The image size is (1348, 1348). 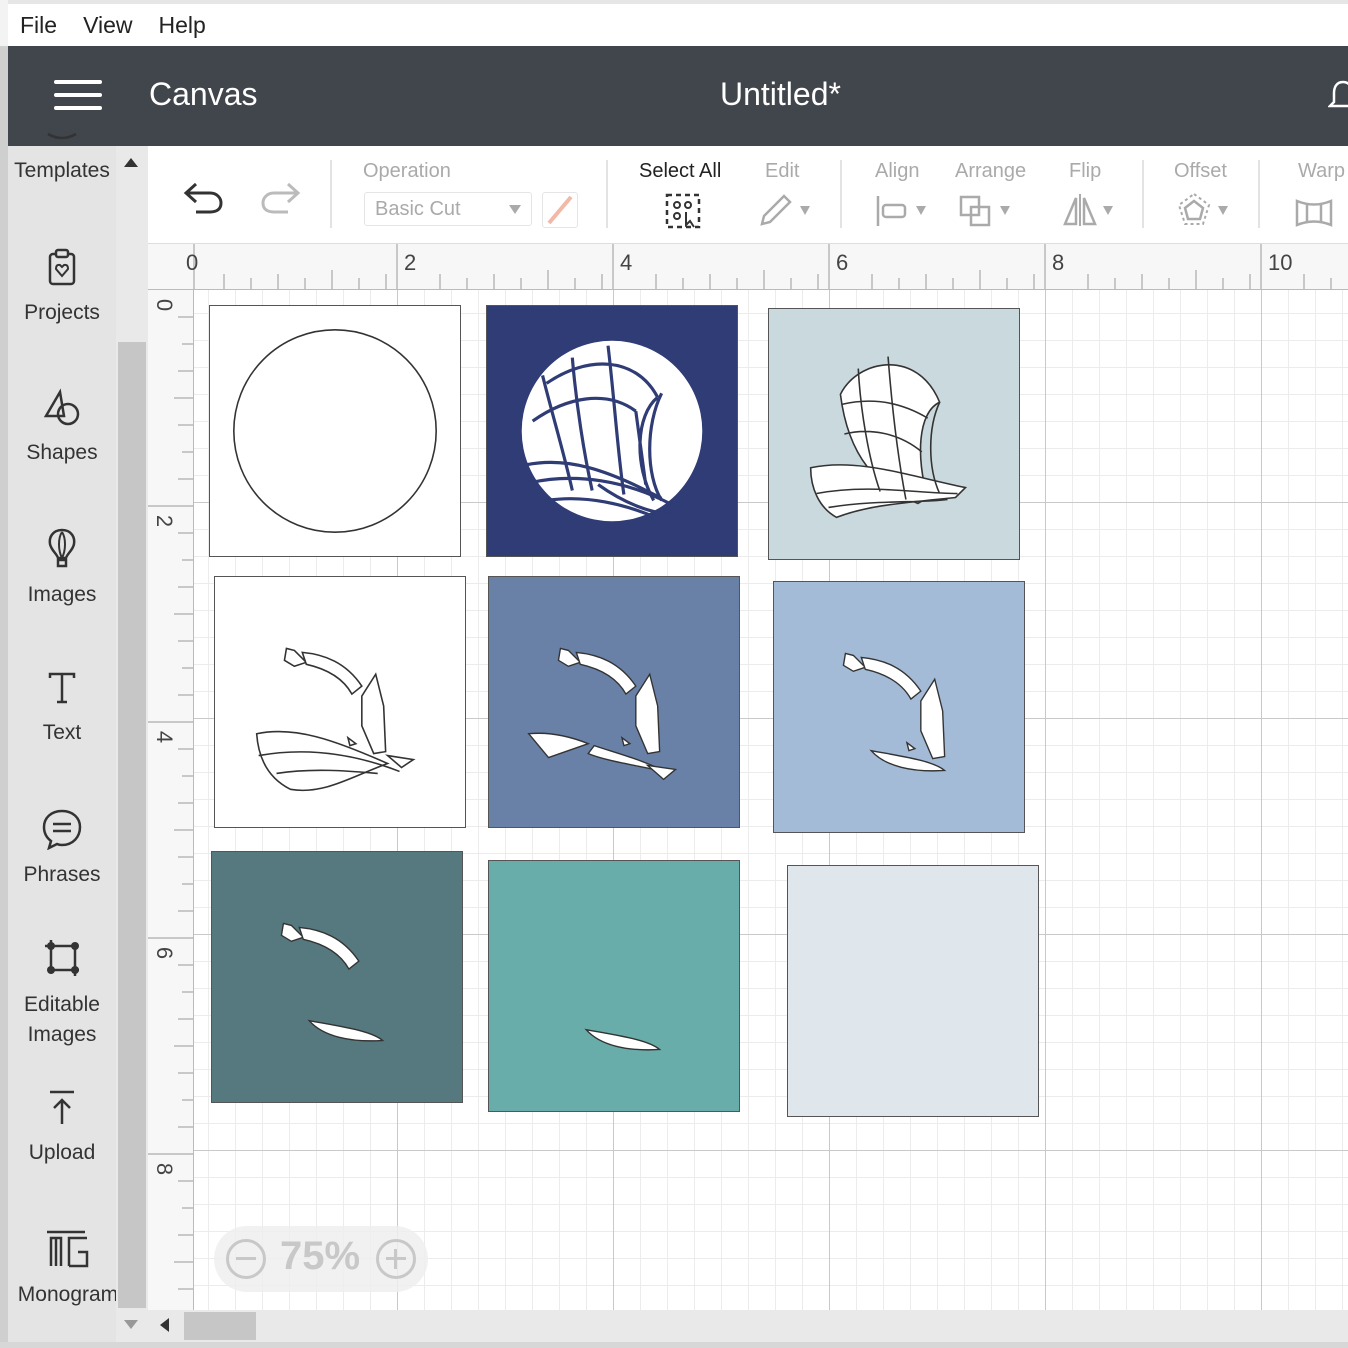 What do you see at coordinates (68, 1249) in the screenshot?
I see `monogram-icon` at bounding box center [68, 1249].